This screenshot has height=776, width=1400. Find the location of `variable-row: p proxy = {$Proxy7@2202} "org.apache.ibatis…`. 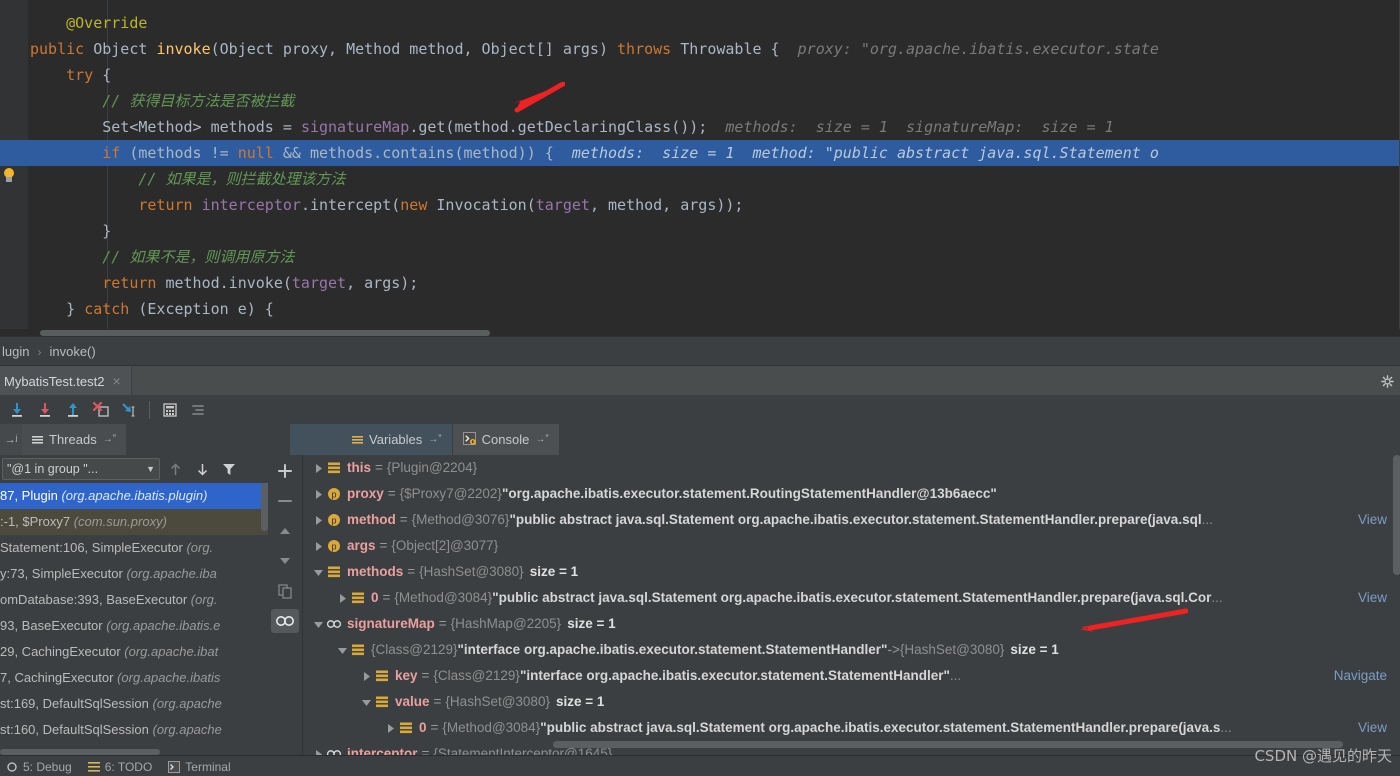

variable-row: p proxy = {$Proxy7@2202} "org.apache.ibatis… is located at coordinates (851, 494).